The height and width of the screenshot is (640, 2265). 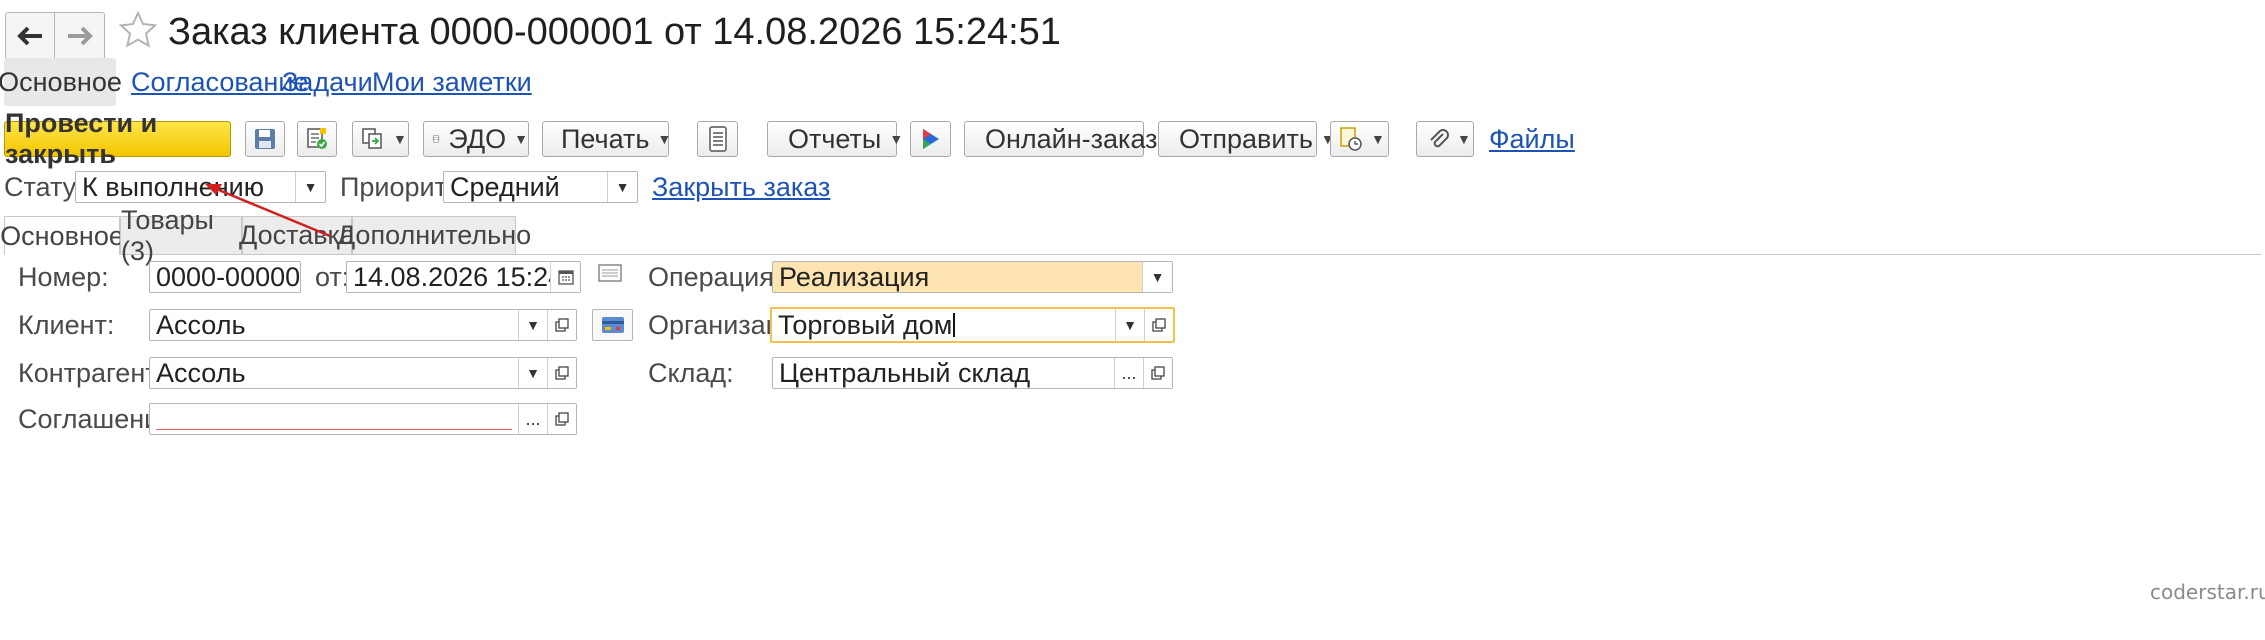 I want to click on watermark: coderstar.ru, so click(x=2207, y=592).